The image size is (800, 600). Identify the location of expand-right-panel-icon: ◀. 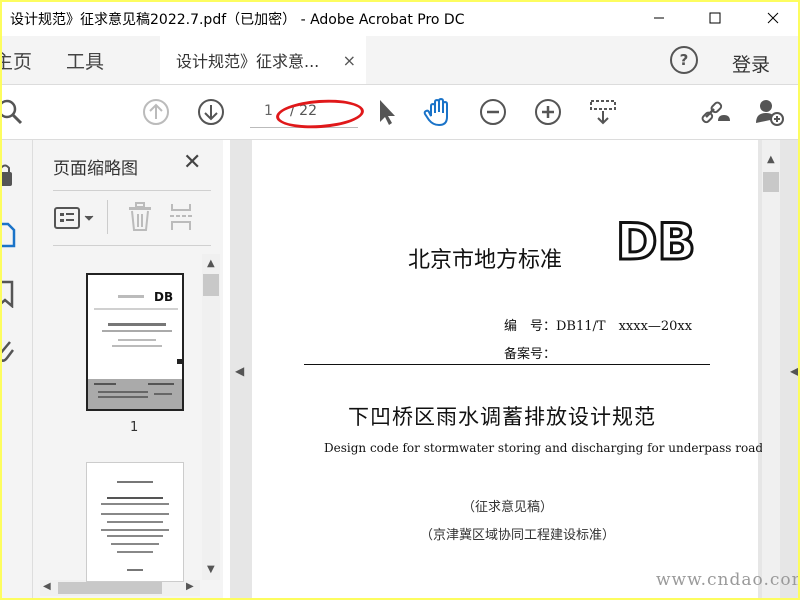
(794, 371).